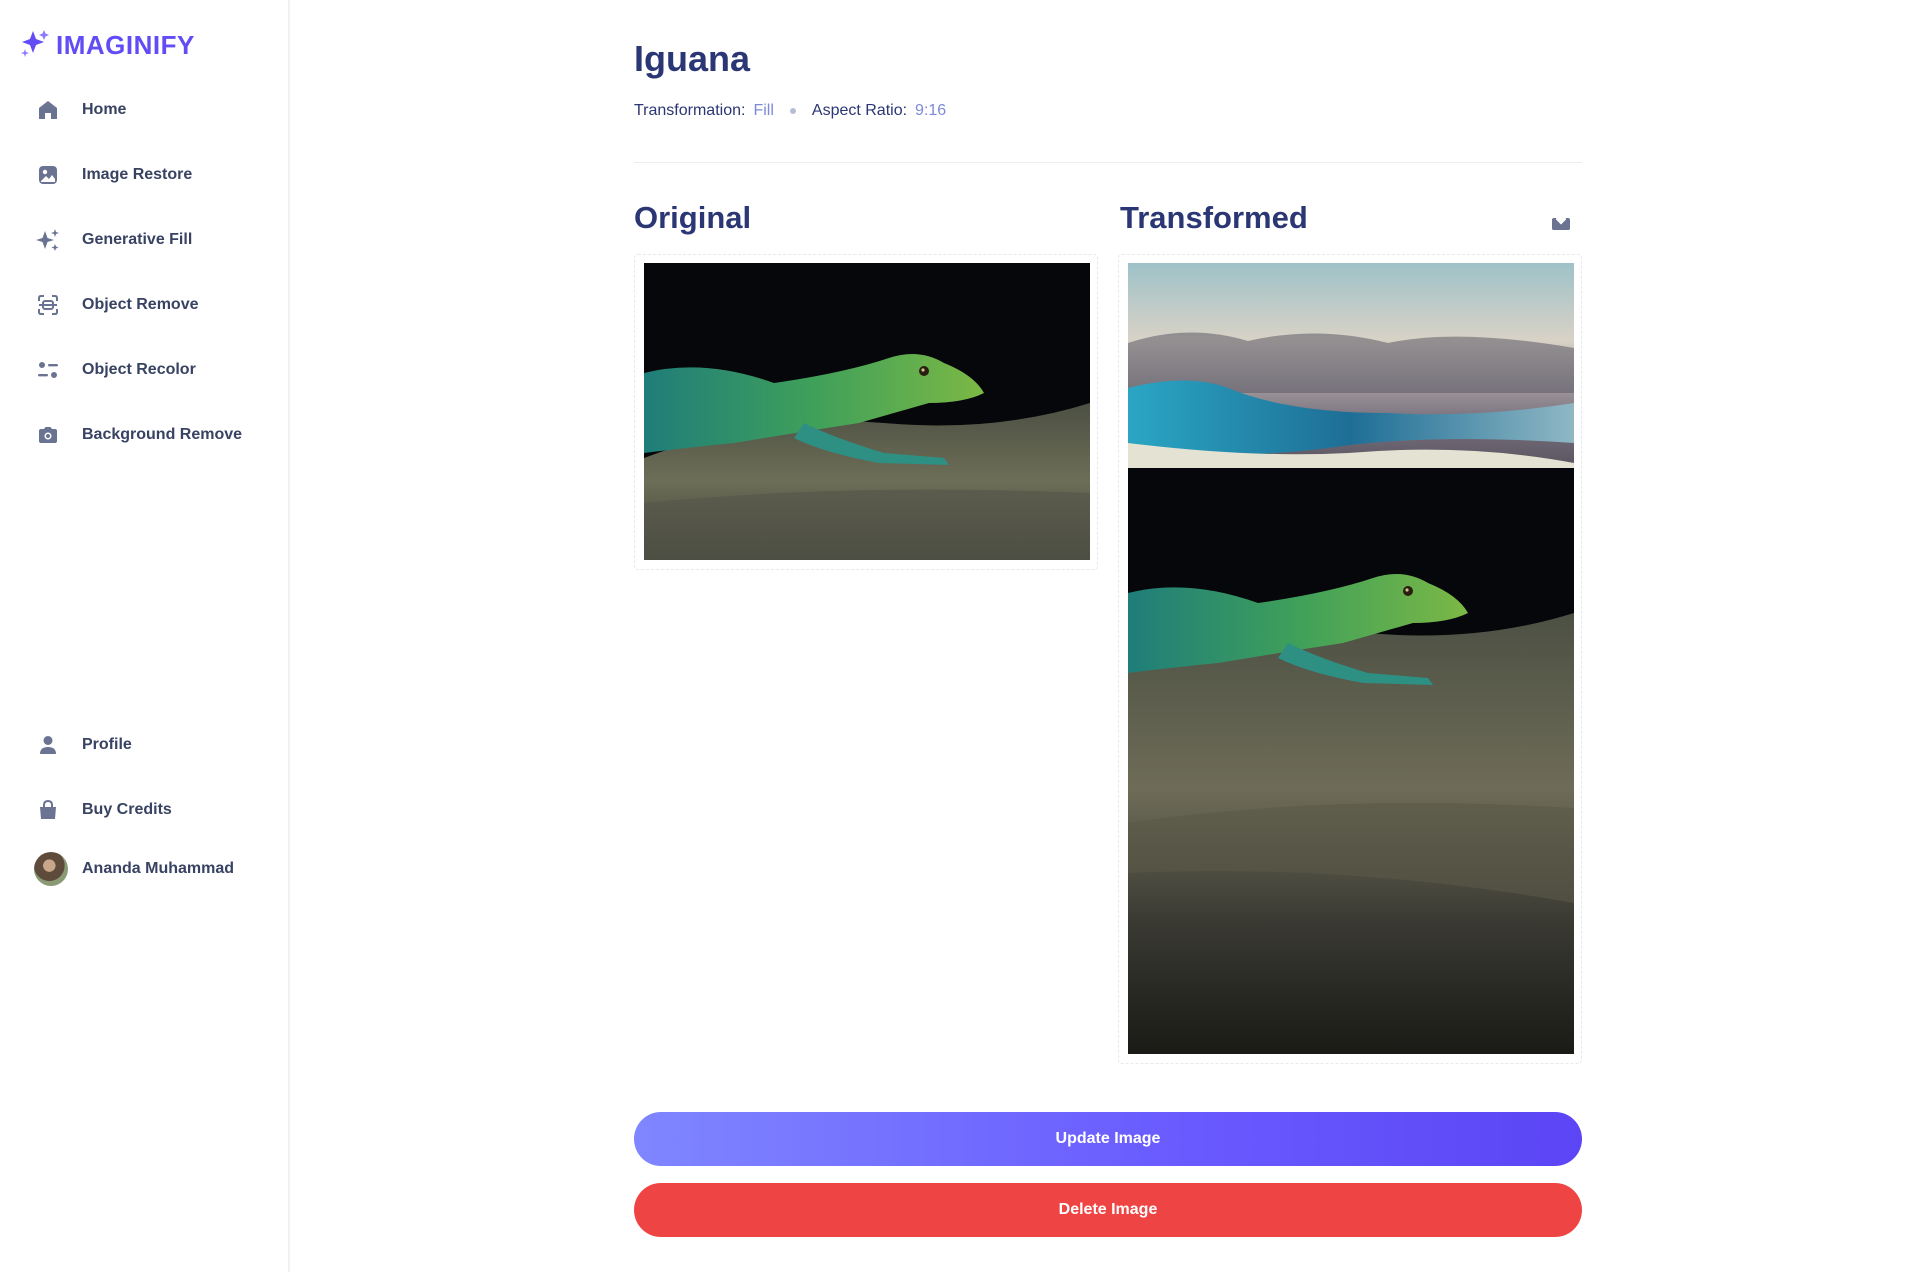 This screenshot has height=1272, width=1920. I want to click on sidebar-item-home: Home, so click(80, 110).